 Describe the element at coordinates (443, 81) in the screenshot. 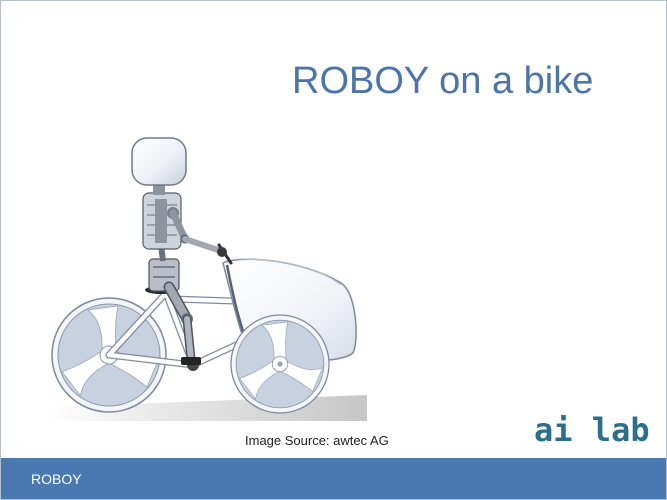

I see `slide-title: ROBOY on a bike` at that location.